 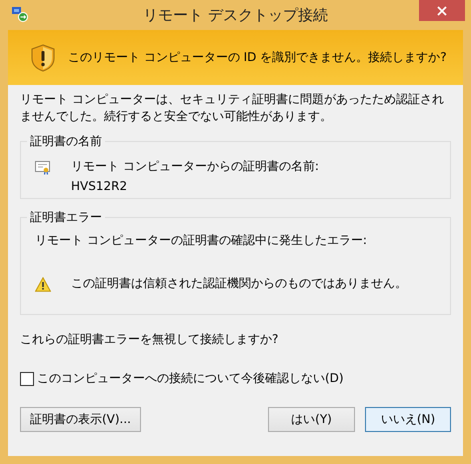 What do you see at coordinates (201, 240) in the screenshot?
I see `error-heading: リモート コンピューターの証明書の確認中に発生したエラー:` at bounding box center [201, 240].